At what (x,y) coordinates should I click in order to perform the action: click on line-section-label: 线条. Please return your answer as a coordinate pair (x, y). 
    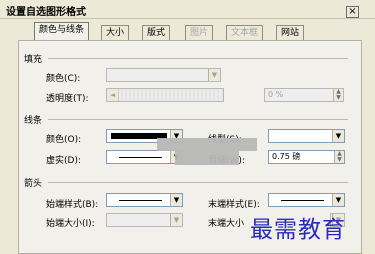
    Looking at the image, I should click on (33, 121).